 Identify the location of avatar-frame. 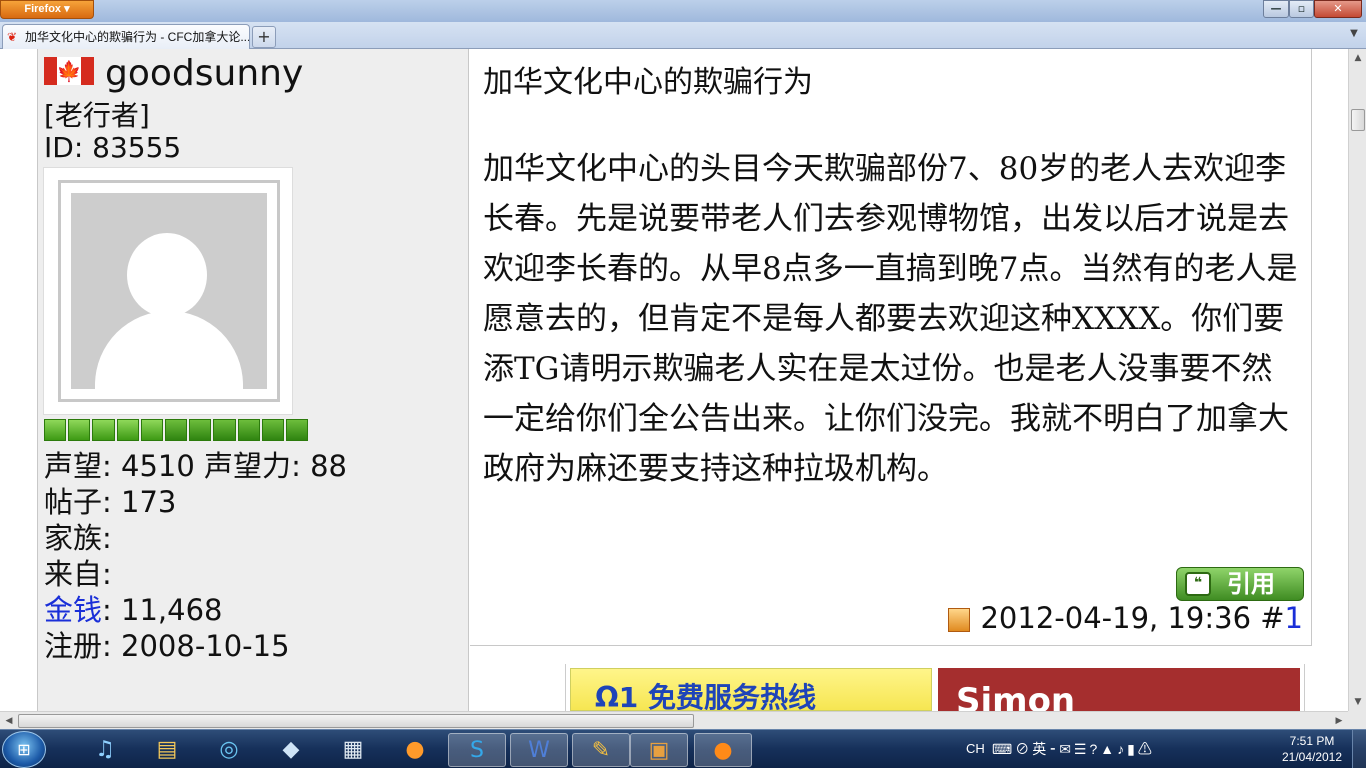
(169, 291).